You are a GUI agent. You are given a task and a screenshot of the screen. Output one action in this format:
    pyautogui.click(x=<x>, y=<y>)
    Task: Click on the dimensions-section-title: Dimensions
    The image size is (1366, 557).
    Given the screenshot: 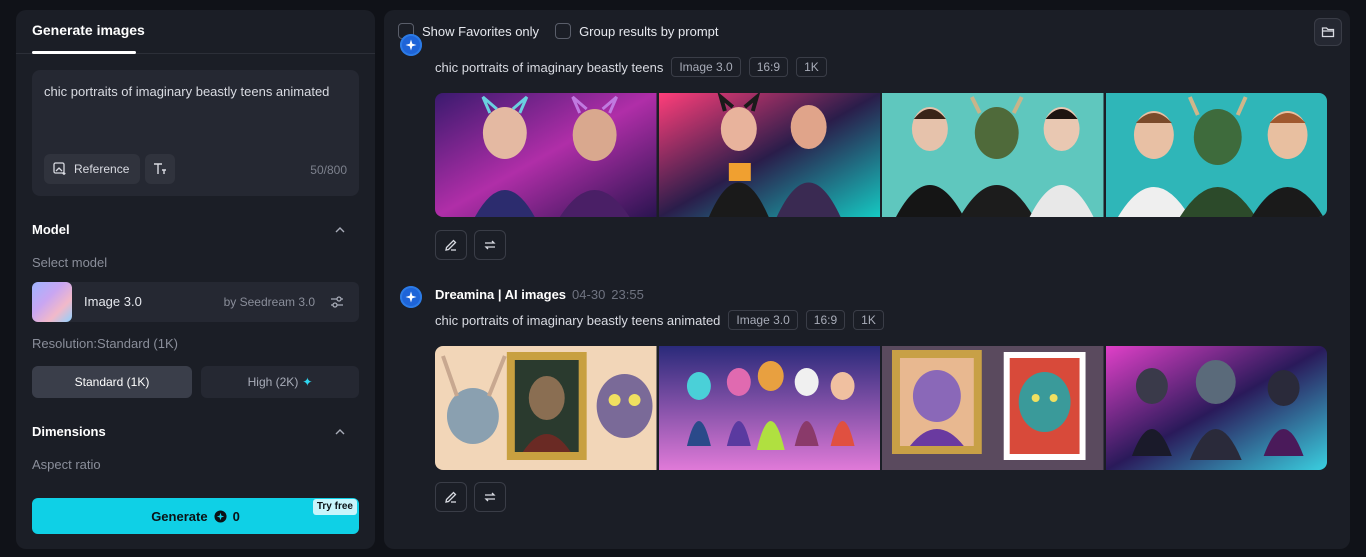 What is the action you would take?
    pyautogui.click(x=69, y=431)
    